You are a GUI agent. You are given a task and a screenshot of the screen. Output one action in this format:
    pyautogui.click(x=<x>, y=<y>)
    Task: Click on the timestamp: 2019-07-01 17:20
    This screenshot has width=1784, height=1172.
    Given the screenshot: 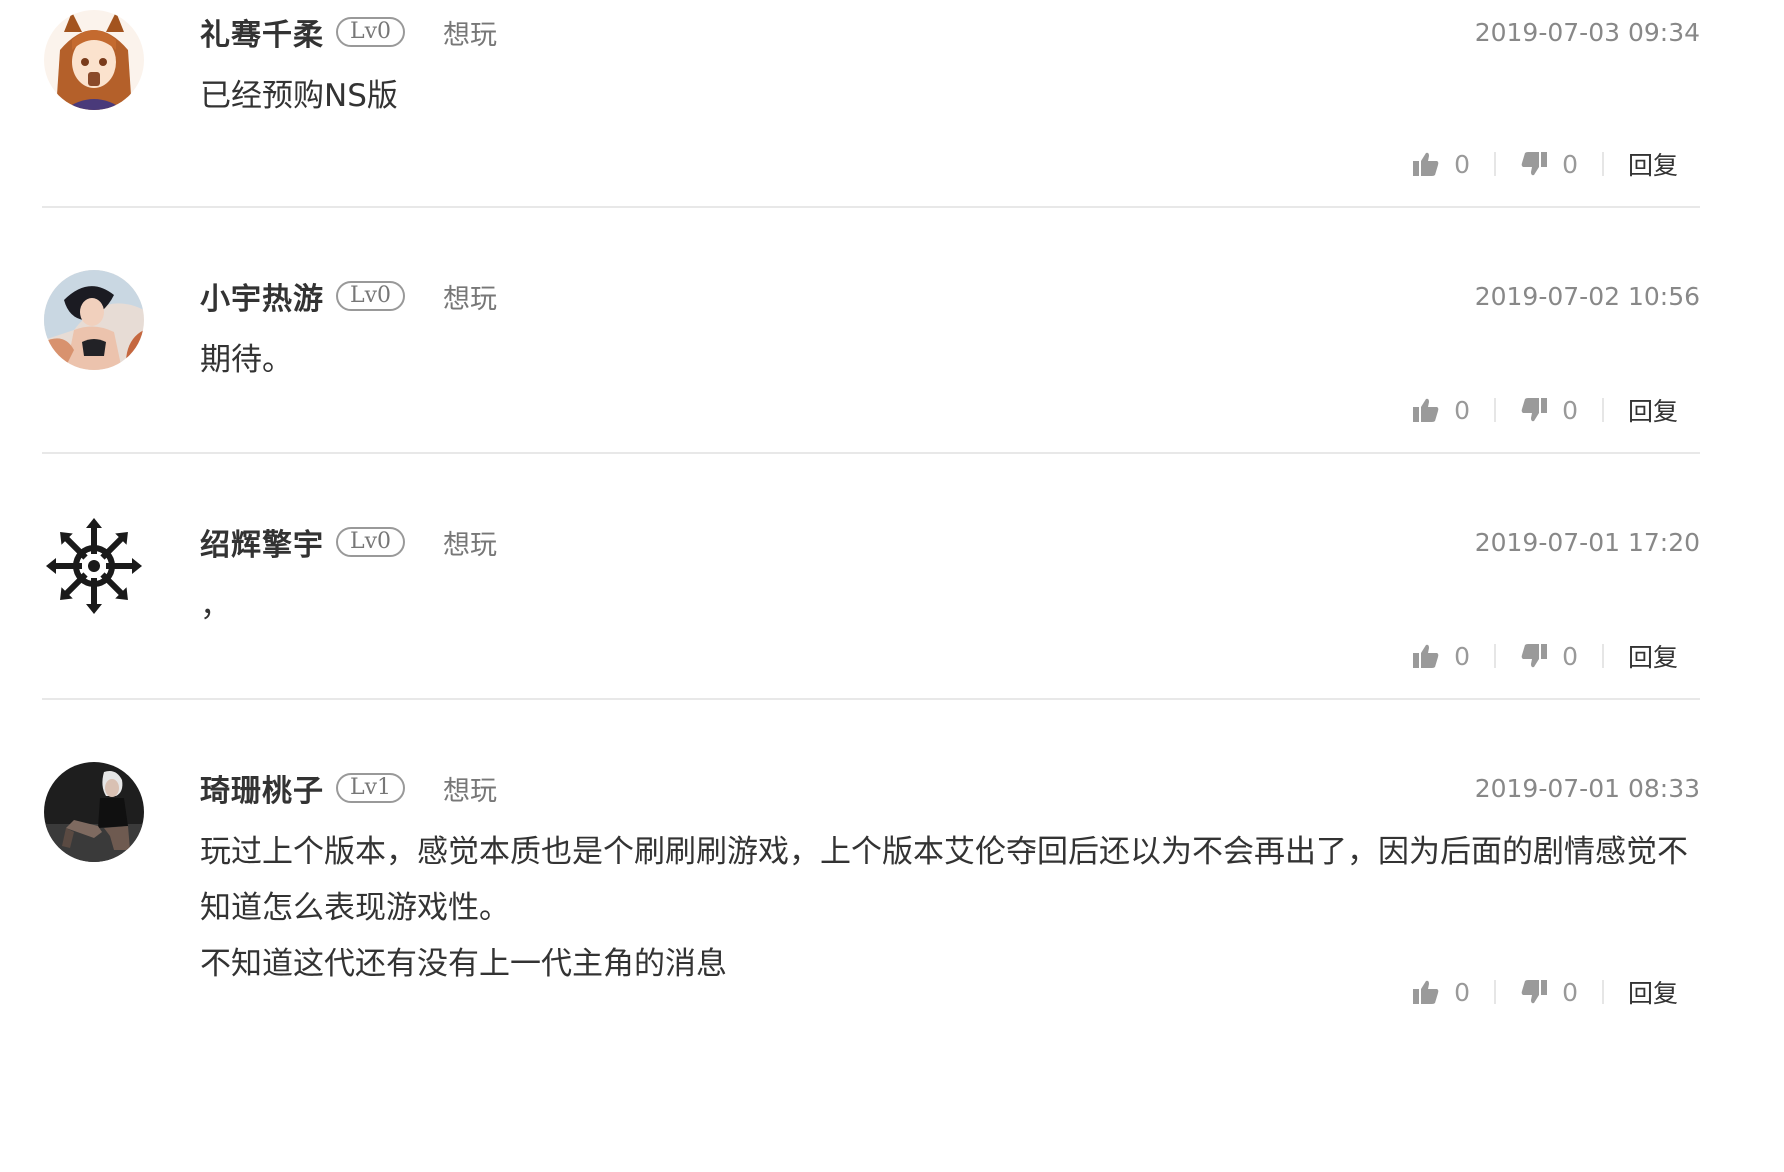 What is the action you would take?
    pyautogui.click(x=1587, y=542)
    